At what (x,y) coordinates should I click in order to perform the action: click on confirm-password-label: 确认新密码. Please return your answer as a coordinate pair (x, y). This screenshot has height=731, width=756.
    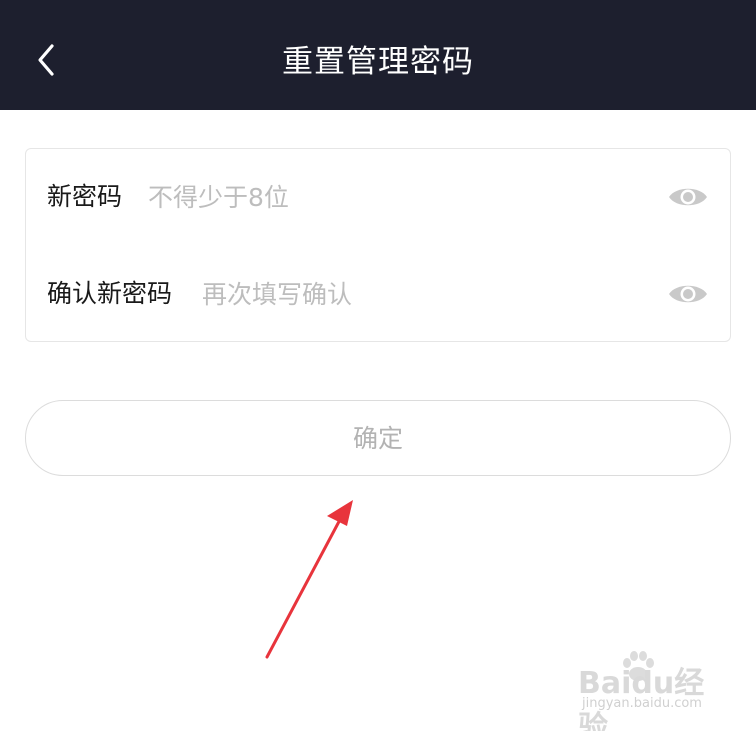
    Looking at the image, I should click on (110, 293).